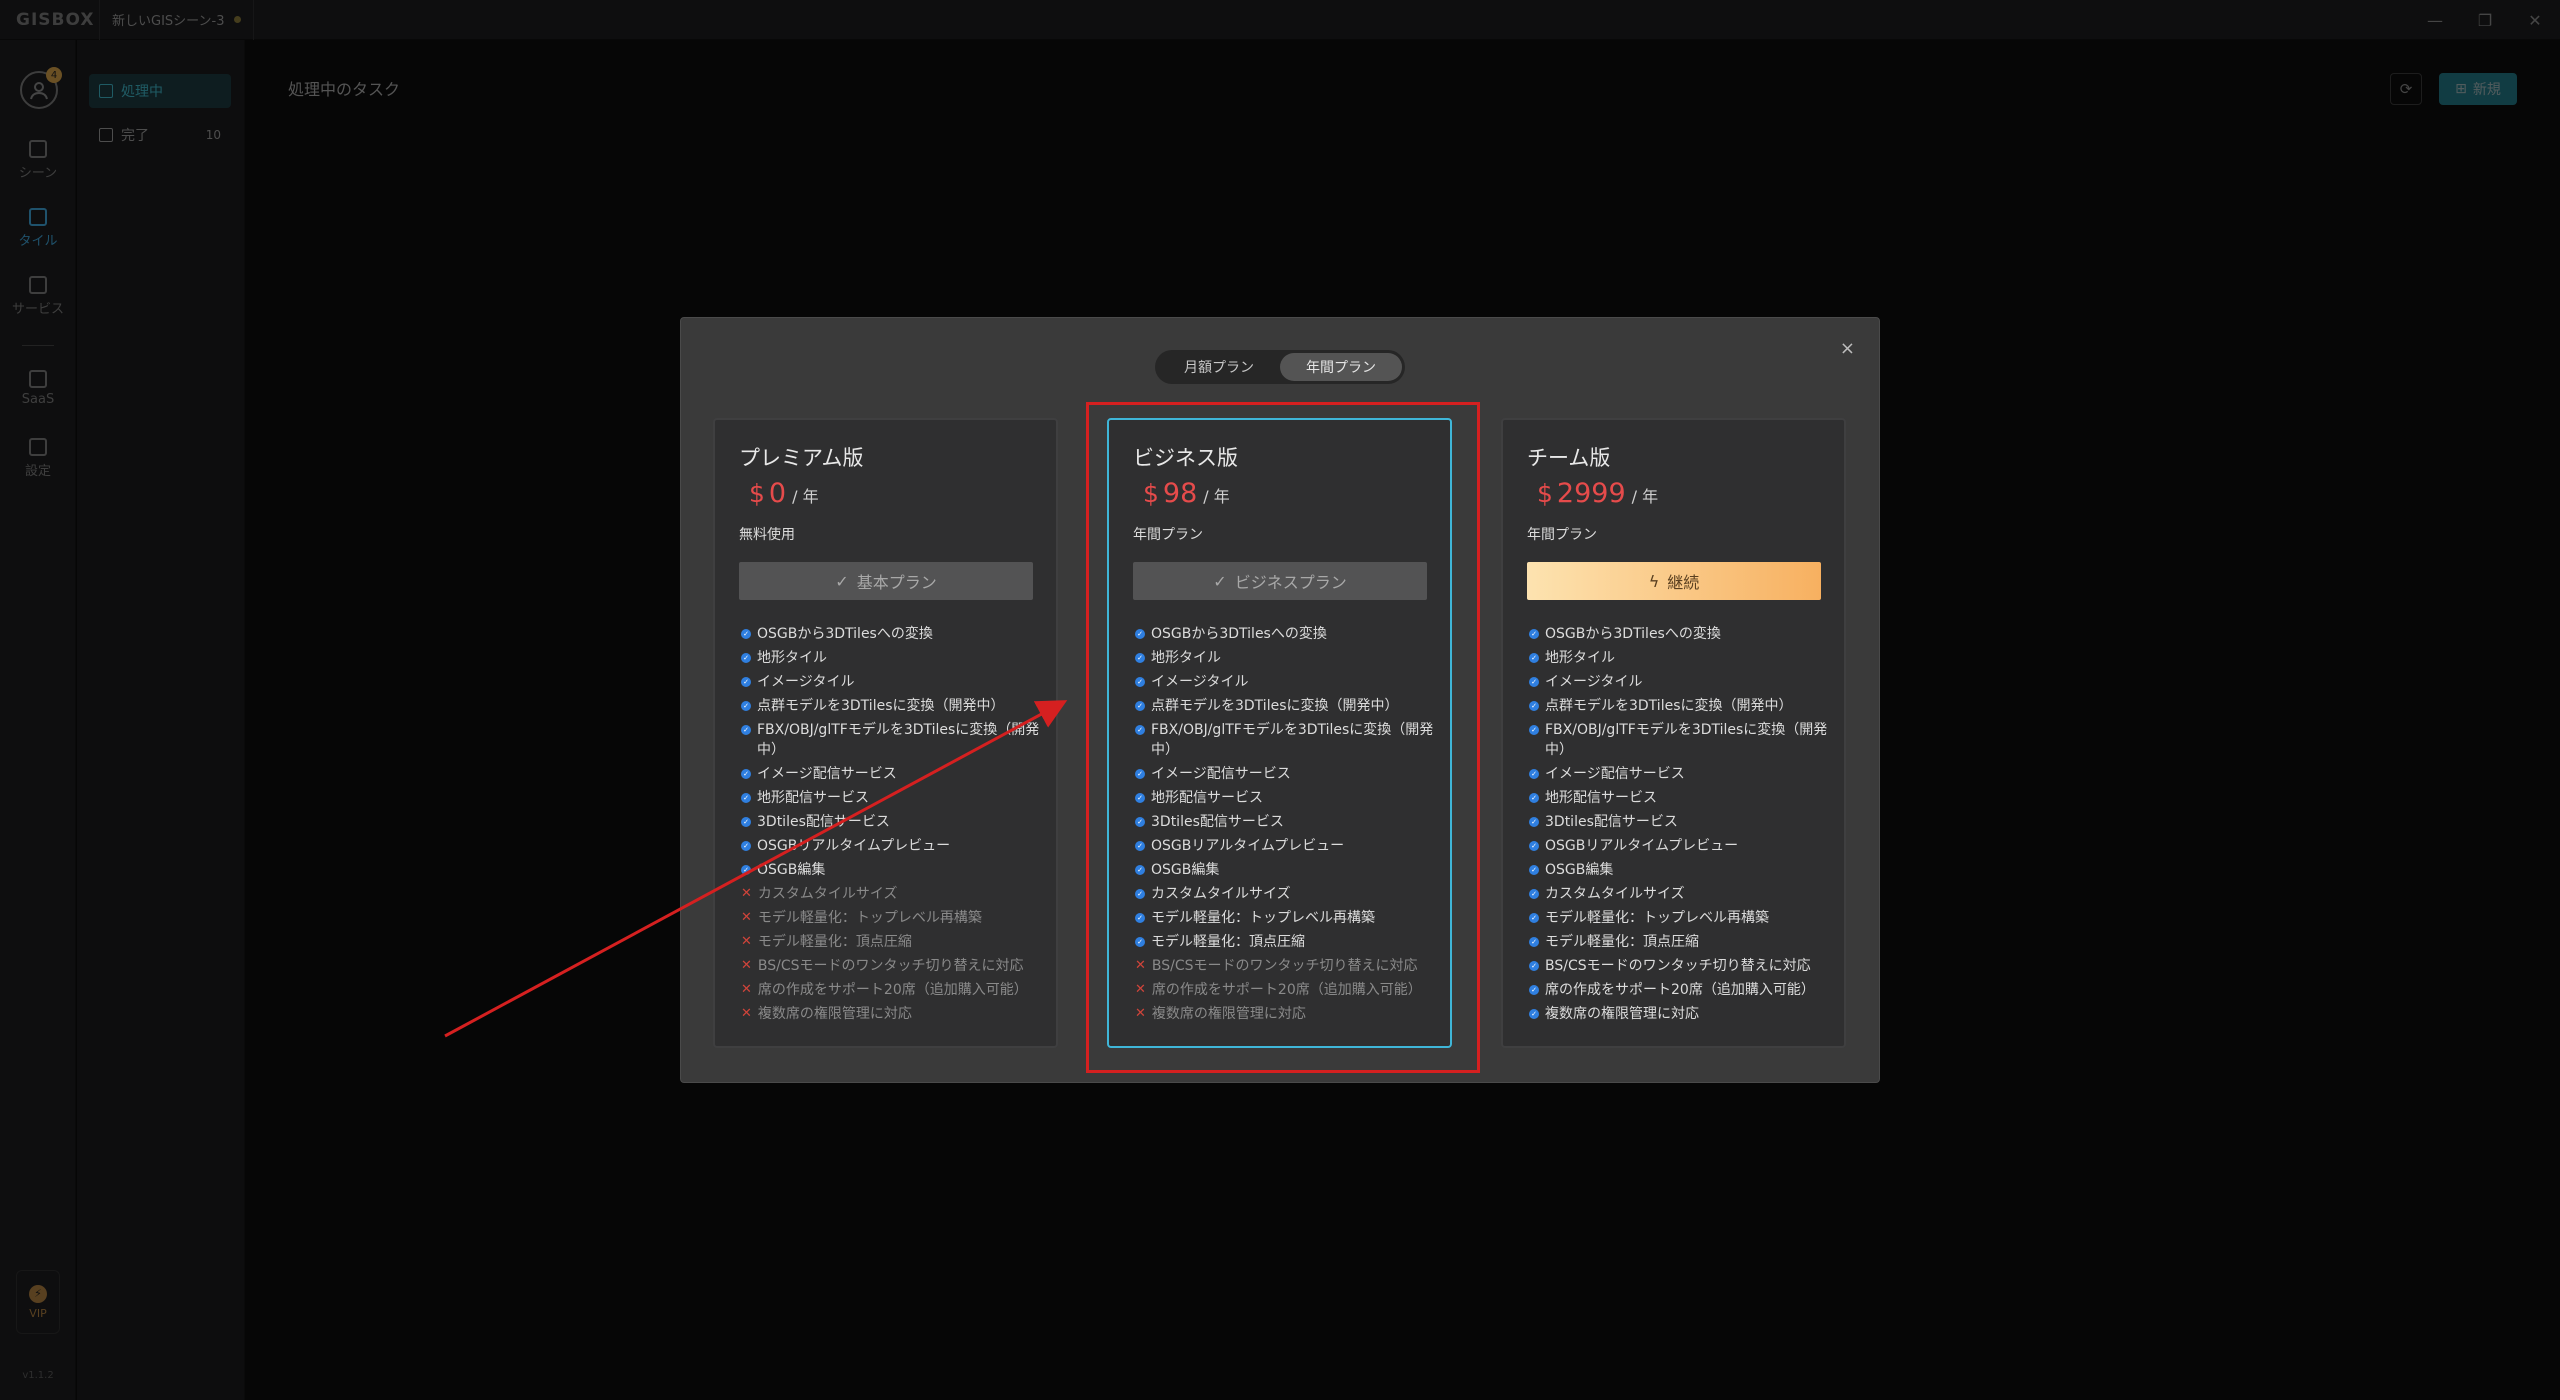 The image size is (2560, 1400). I want to click on feature-item: ✓ カスタムタイルサイズ, so click(1679, 894).